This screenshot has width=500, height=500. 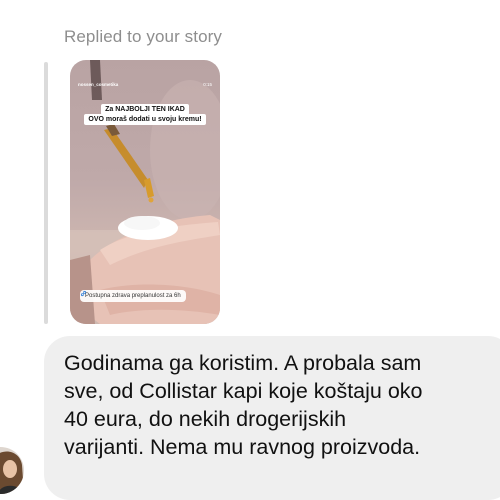 What do you see at coordinates (243, 363) in the screenshot?
I see `message-line-1: Godinama ga koristim. A probala sam` at bounding box center [243, 363].